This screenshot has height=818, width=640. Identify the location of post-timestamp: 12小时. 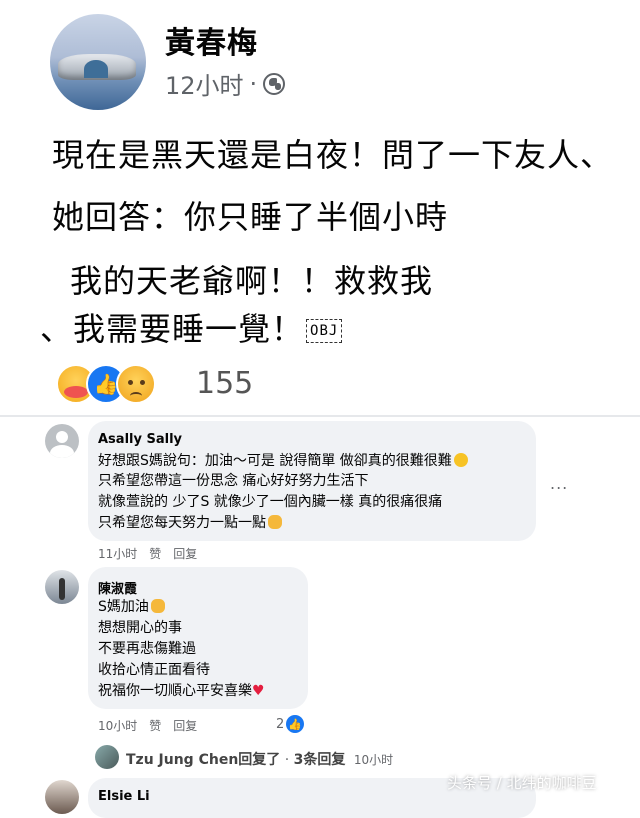
(204, 83).